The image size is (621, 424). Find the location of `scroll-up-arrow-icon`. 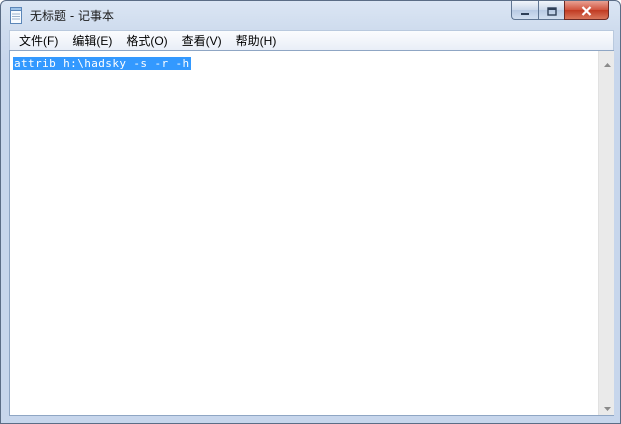

scroll-up-arrow-icon is located at coordinates (607, 61).